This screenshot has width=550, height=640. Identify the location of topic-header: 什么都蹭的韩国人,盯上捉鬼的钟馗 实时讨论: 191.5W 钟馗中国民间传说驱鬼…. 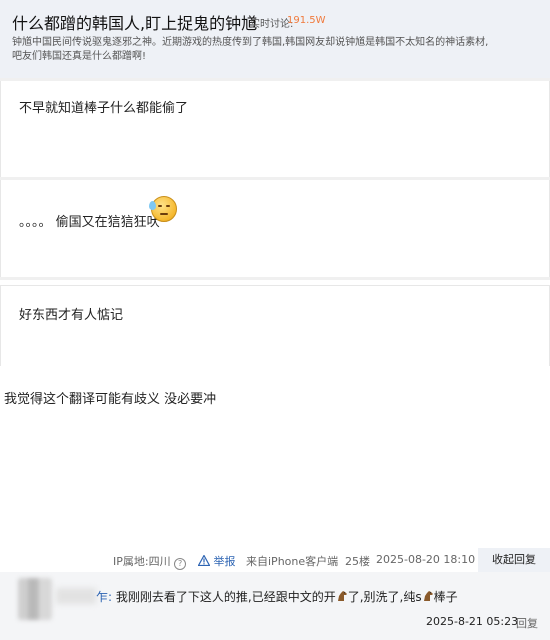
(275, 39).